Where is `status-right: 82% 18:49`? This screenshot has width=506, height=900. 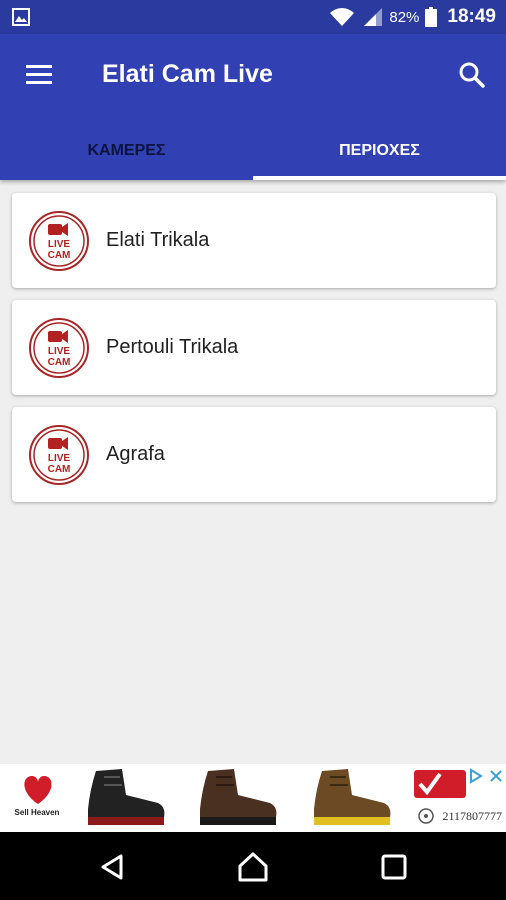 status-right: 82% 18:49 is located at coordinates (412, 17).